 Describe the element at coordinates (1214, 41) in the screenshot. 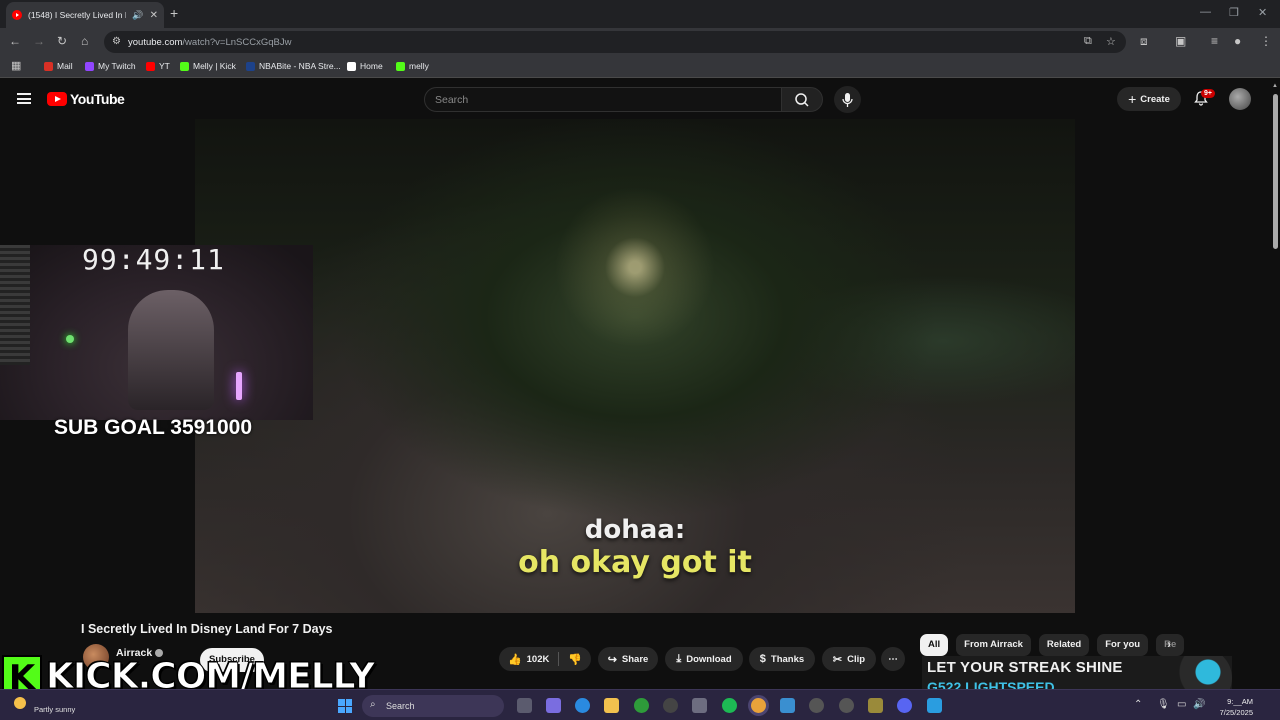

I see `media-icon: ≡` at that location.